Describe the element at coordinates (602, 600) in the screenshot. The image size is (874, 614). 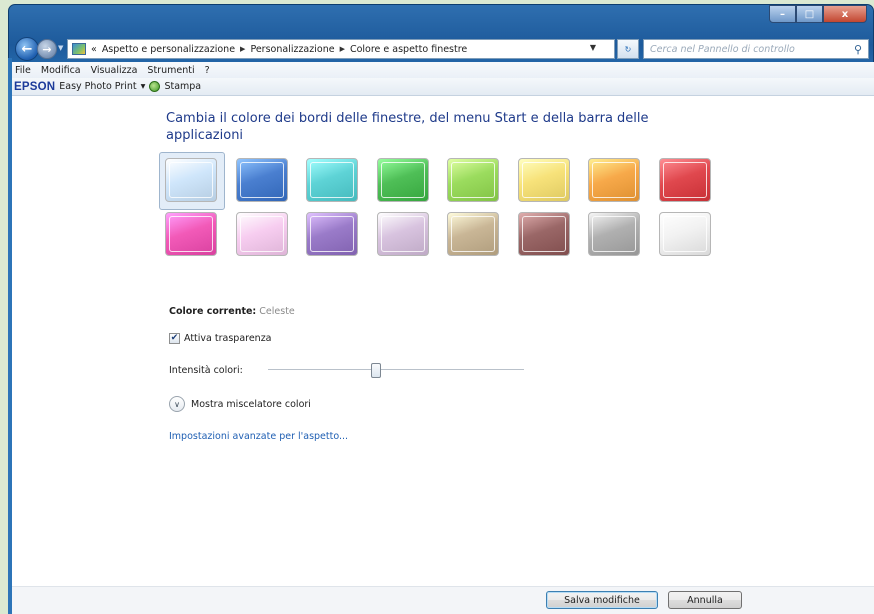
I see `save-button: Salva modifiche` at that location.